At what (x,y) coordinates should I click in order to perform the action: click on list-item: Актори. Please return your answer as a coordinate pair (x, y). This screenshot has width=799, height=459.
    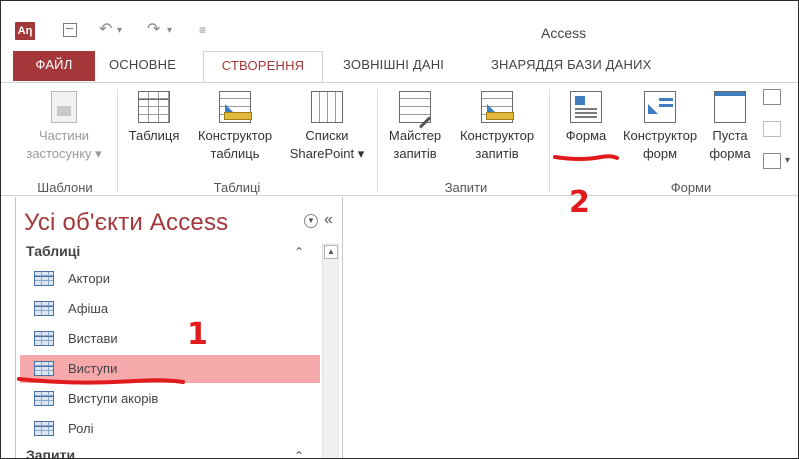
    Looking at the image, I should click on (170, 279).